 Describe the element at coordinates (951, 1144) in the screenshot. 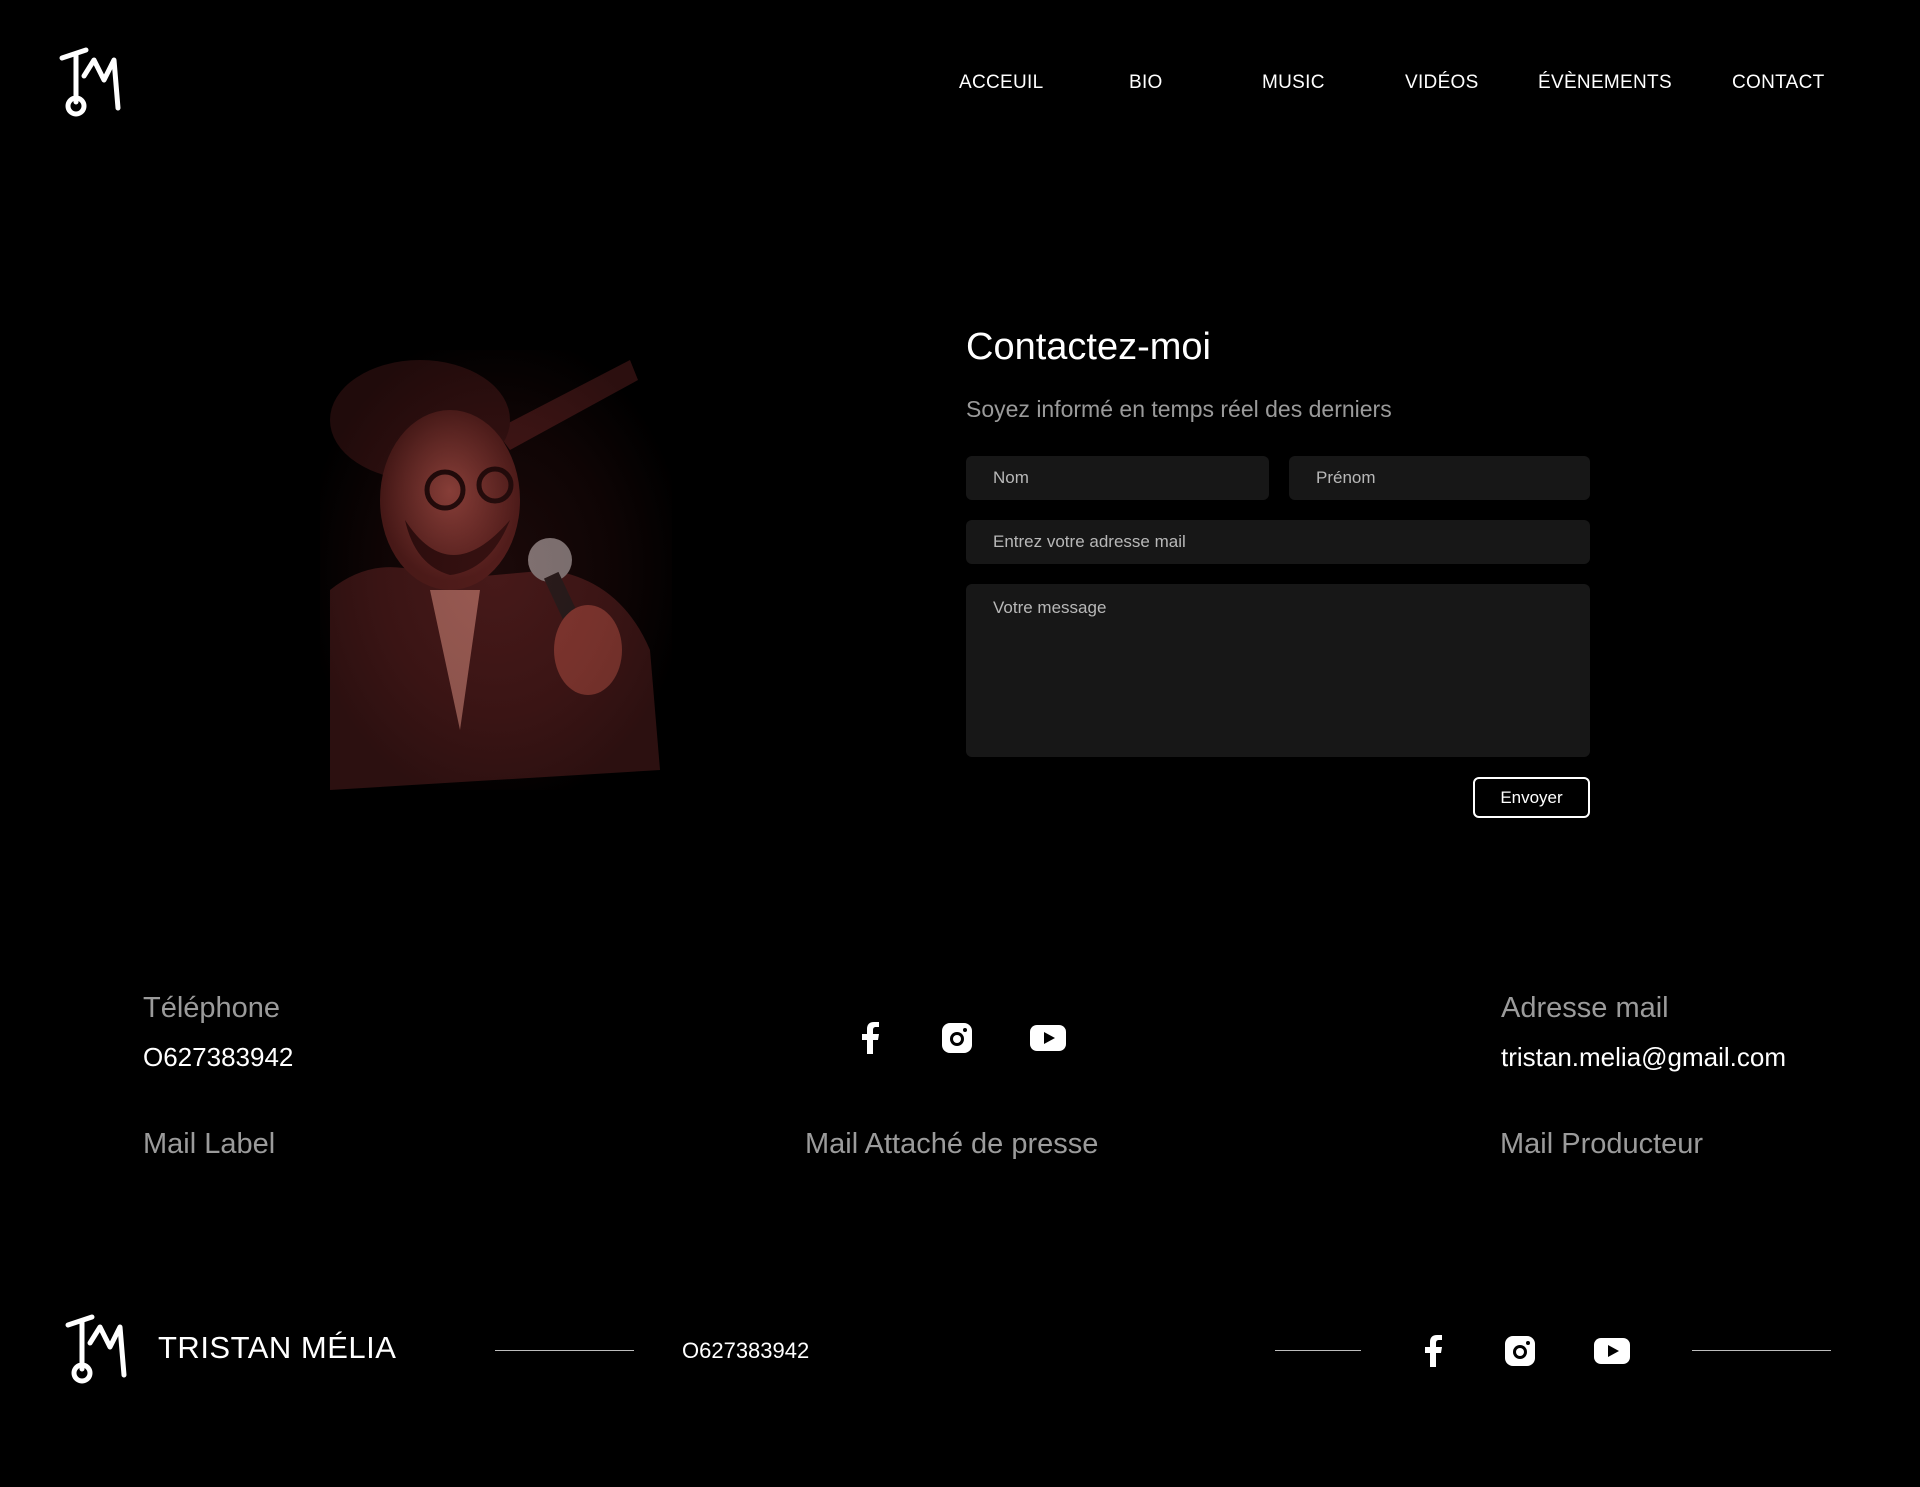

I see `mail-press-link: Mail Attaché de presse` at that location.